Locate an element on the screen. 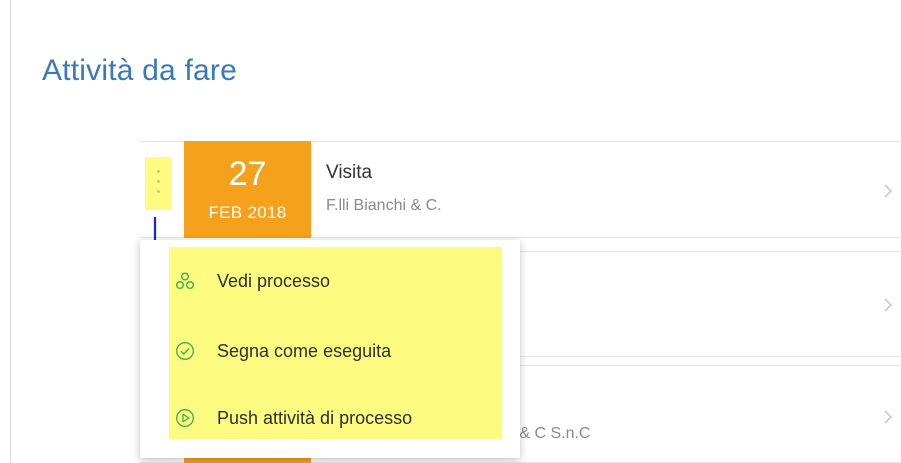 The width and height of the screenshot is (901, 463). more-options-button is located at coordinates (158, 183).